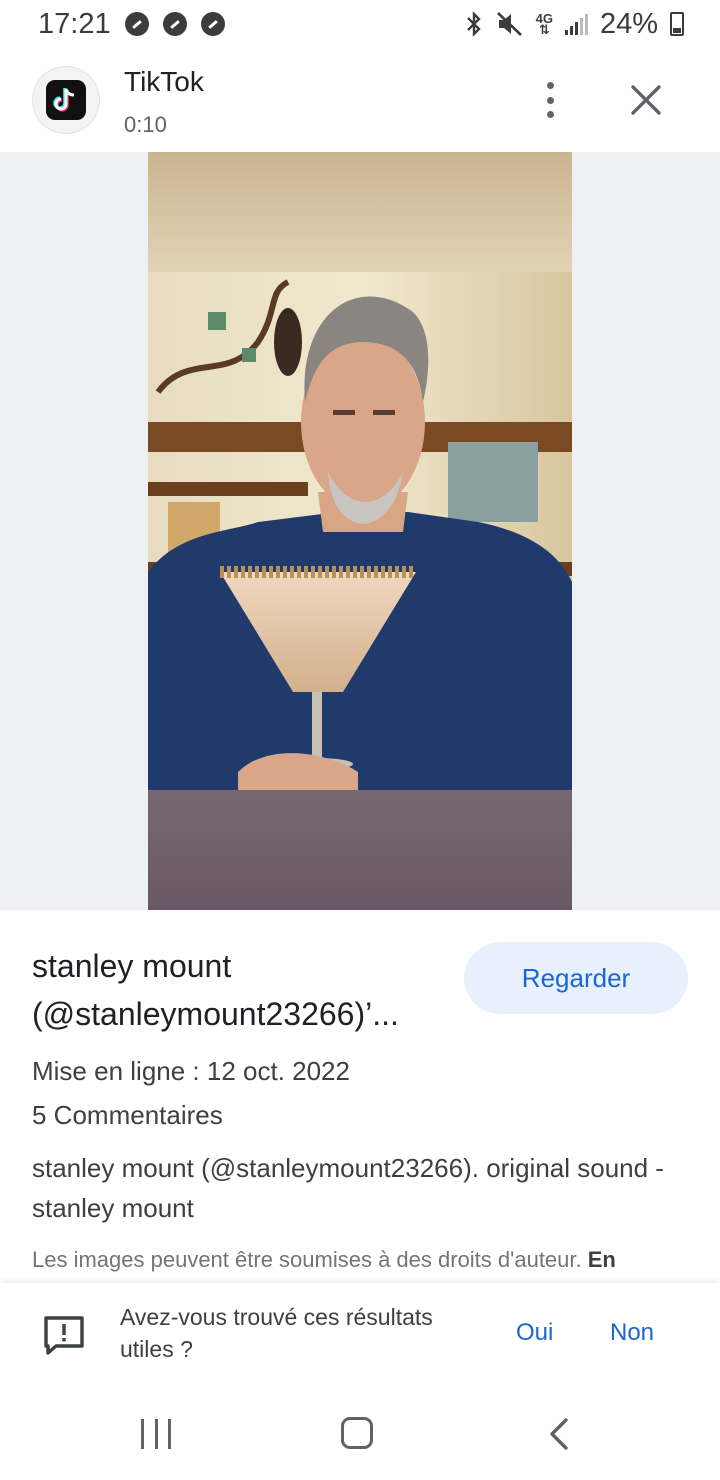 The width and height of the screenshot is (720, 1480). Describe the element at coordinates (560, 1434) in the screenshot. I see `back-icon` at that location.